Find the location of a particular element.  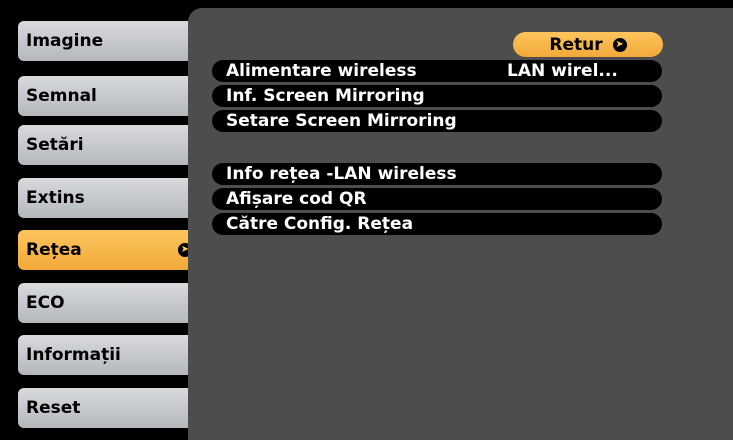

tab-label: Semnal is located at coordinates (61, 96).